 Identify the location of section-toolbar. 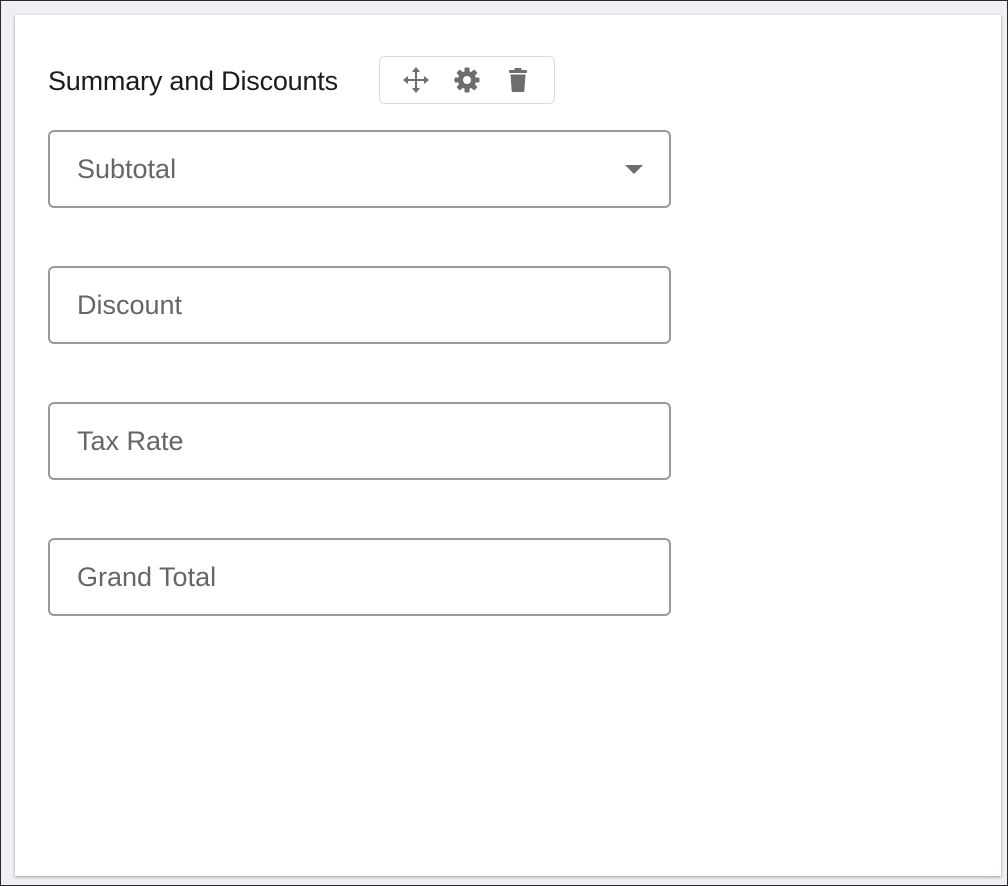
(467, 80).